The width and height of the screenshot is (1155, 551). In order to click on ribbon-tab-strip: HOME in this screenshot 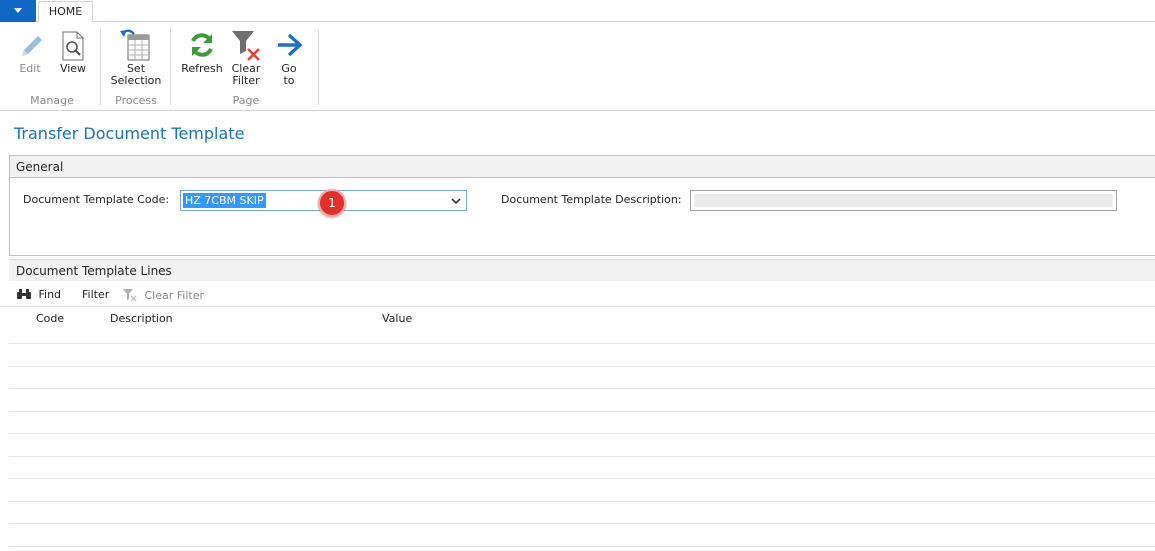, I will do `click(577, 11)`.